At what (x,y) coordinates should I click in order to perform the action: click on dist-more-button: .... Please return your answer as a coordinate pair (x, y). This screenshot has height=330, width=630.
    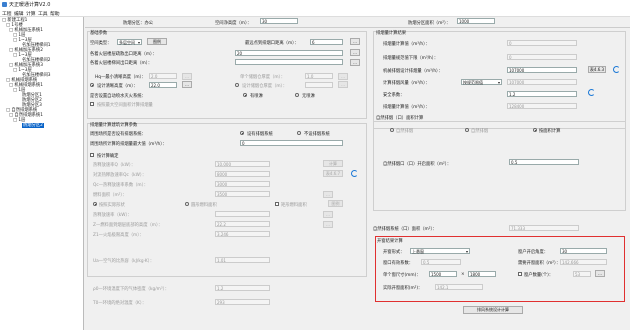
    Looking at the image, I should click on (355, 41).